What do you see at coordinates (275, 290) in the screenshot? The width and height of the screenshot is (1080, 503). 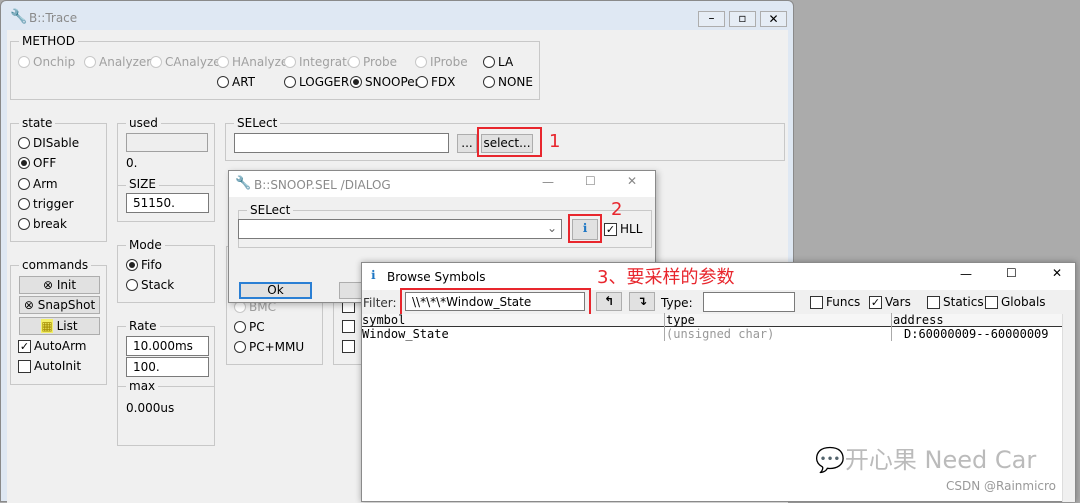 I see `ok-button: Ok` at bounding box center [275, 290].